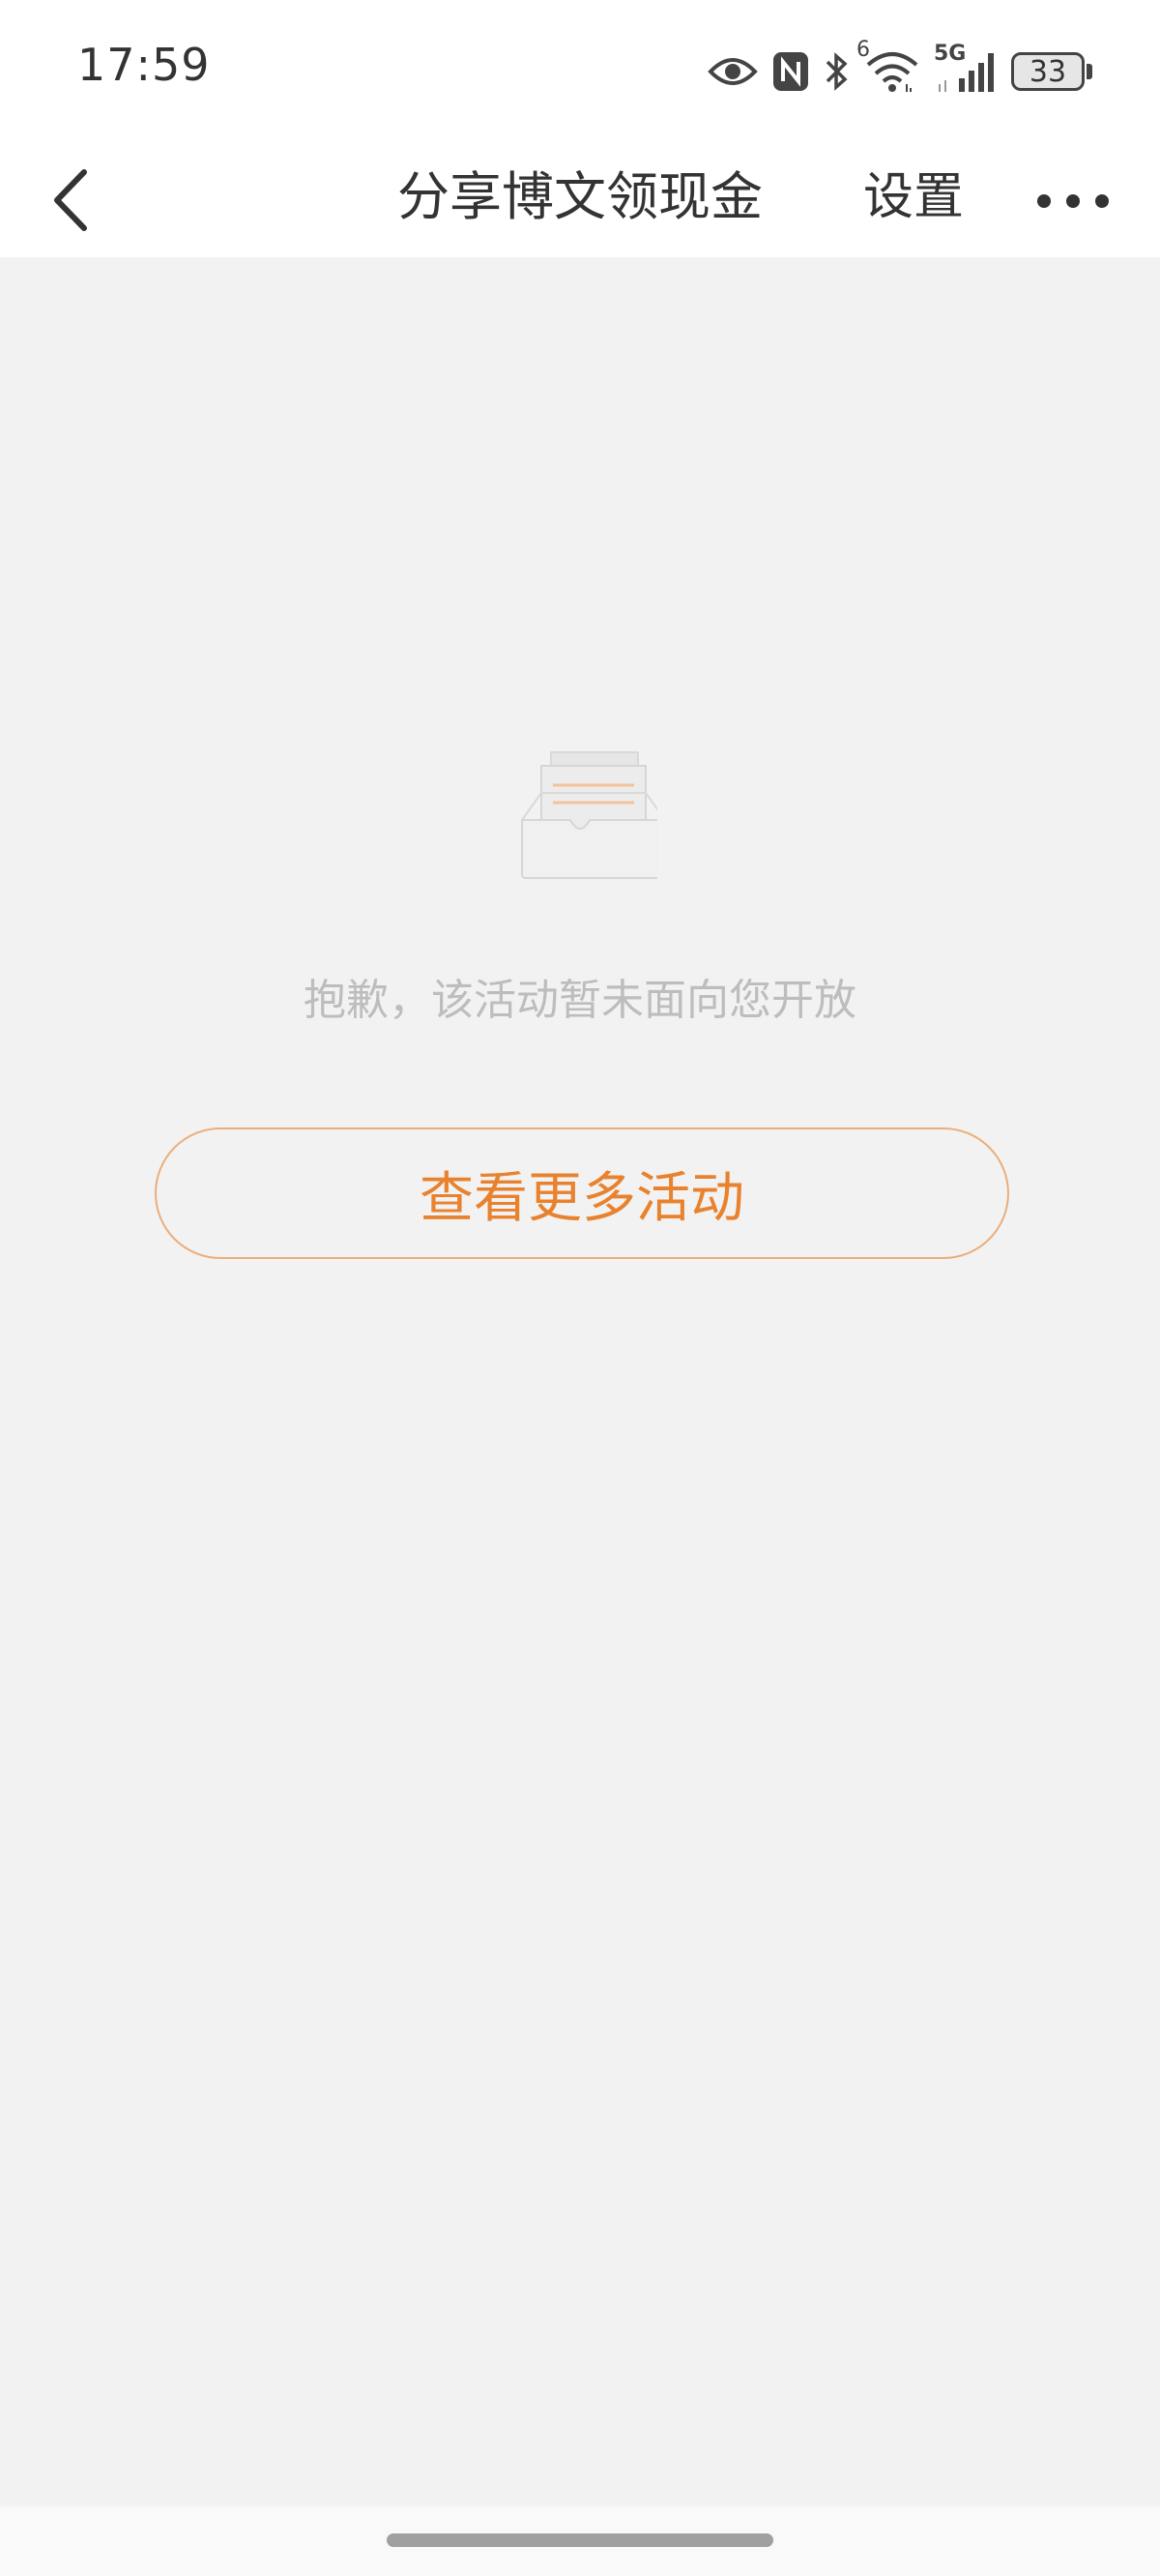  Describe the element at coordinates (863, 50) in the screenshot. I see `sim-slot-label: 6` at that location.